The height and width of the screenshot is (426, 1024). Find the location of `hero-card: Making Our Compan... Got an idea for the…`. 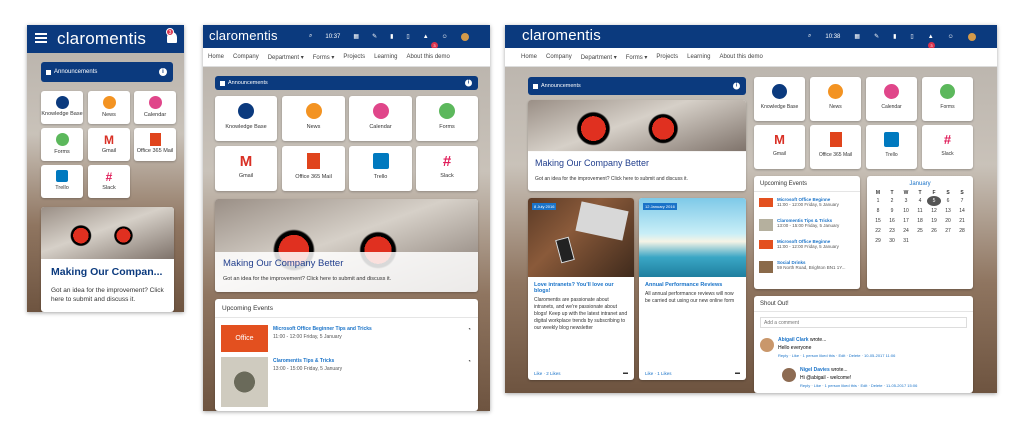

hero-card: Making Our Compan... Got an idea for the… is located at coordinates (107, 259).